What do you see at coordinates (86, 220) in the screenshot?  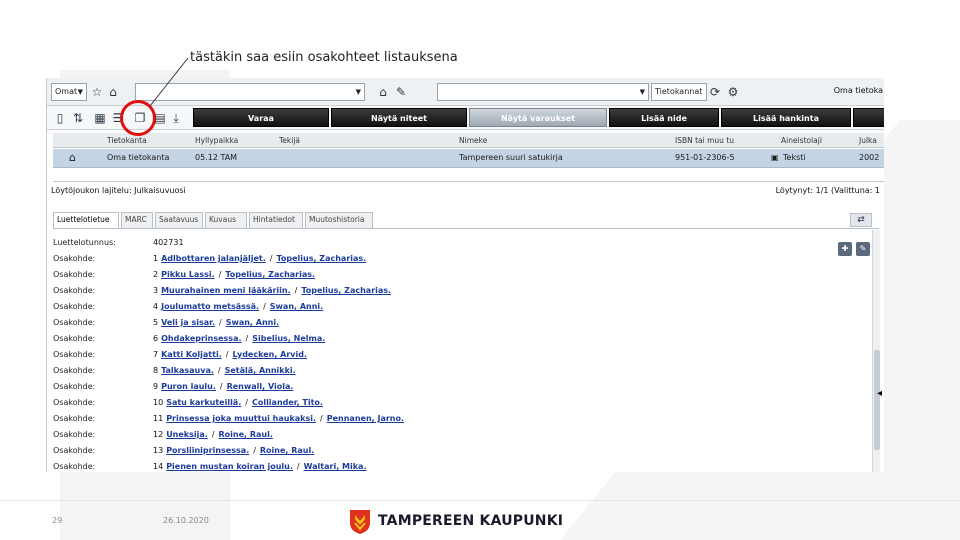 I see `tab-catalog-record: Luettelotietue` at bounding box center [86, 220].